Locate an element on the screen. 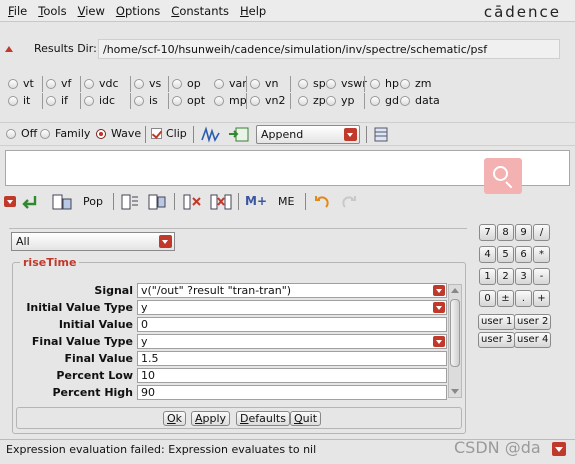 The image size is (575, 464). menu-file: File is located at coordinates (17, 11).